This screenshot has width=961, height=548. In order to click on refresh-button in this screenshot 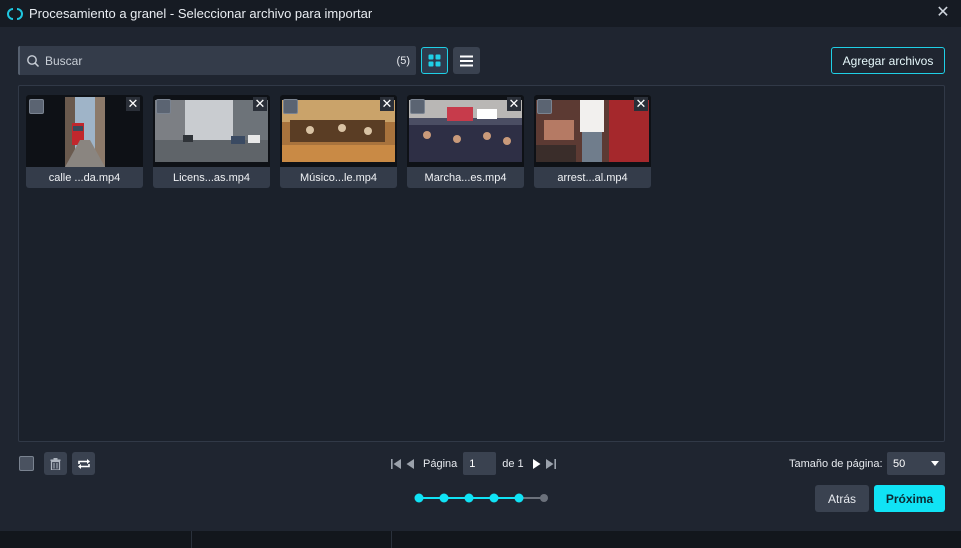, I will do `click(83, 463)`.